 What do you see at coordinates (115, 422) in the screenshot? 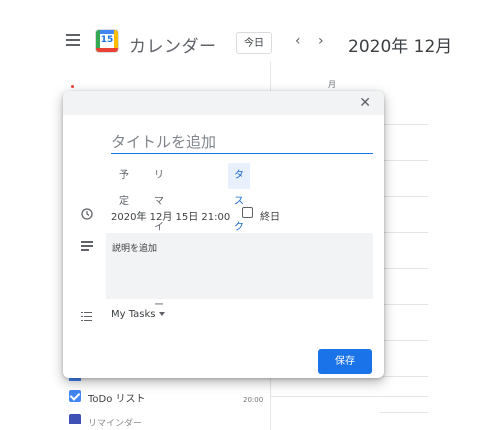
I see `reminder-label: リマインダー` at bounding box center [115, 422].